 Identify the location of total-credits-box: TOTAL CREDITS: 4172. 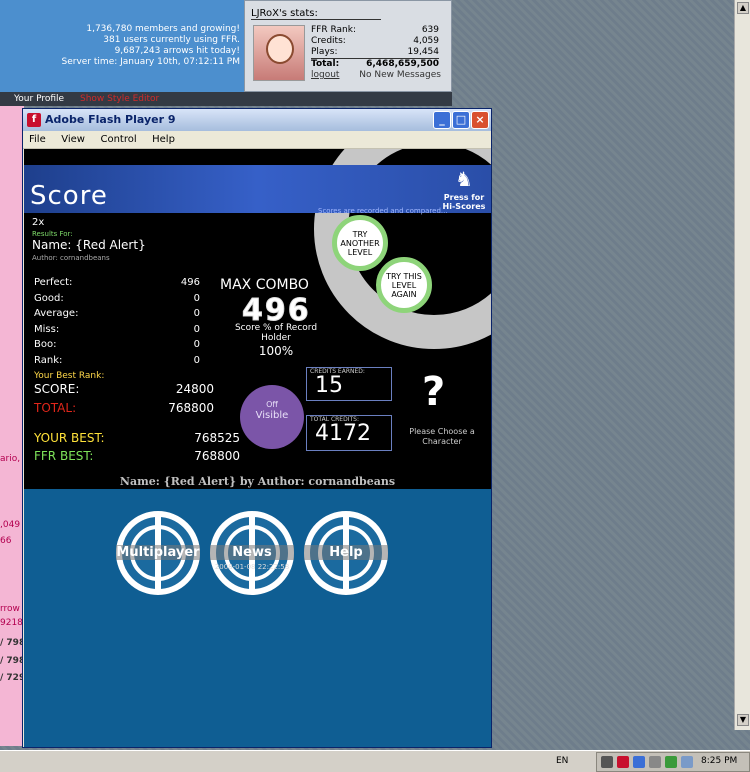
(349, 433).